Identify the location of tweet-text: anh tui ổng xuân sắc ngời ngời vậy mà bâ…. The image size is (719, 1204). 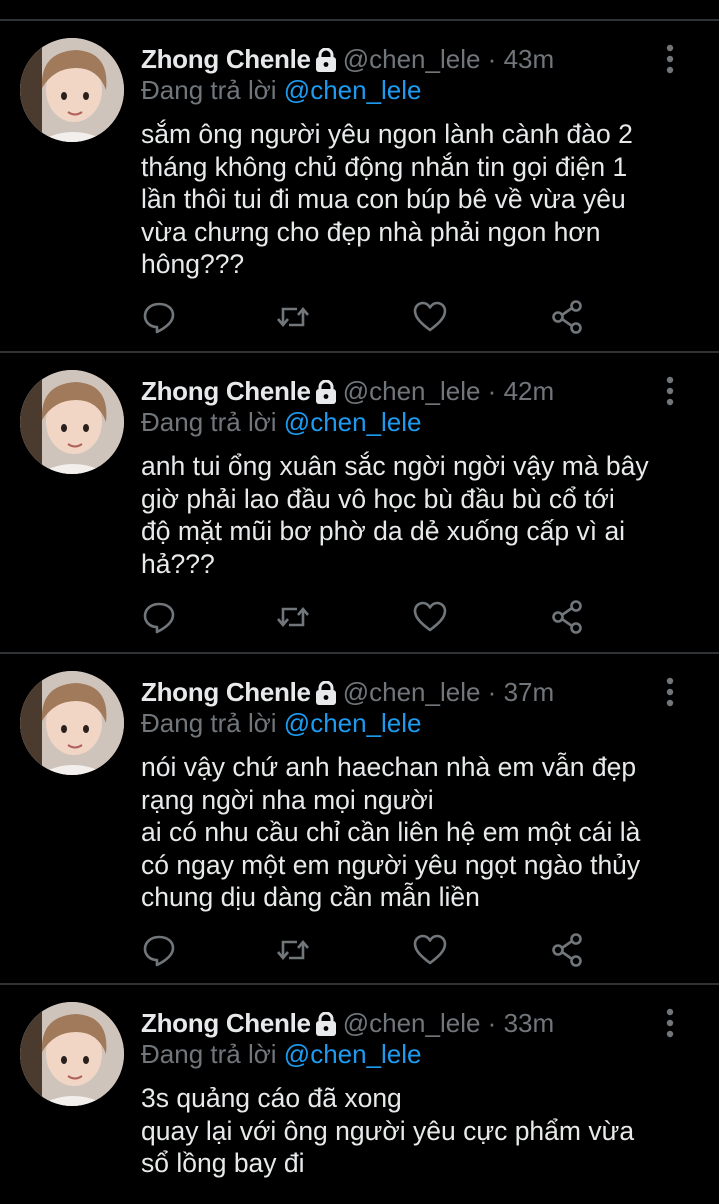
(395, 515).